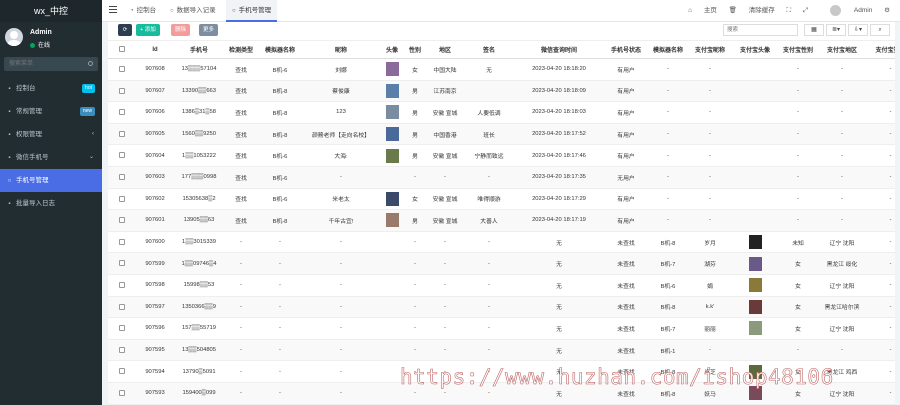 The height and width of the screenshot is (405, 900). I want to click on column-header-5: 昵称, so click(341, 49).